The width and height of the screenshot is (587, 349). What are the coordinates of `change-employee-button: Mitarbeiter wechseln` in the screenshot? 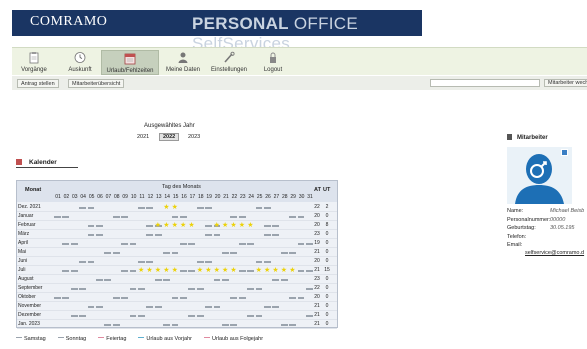 It's located at (565, 83).